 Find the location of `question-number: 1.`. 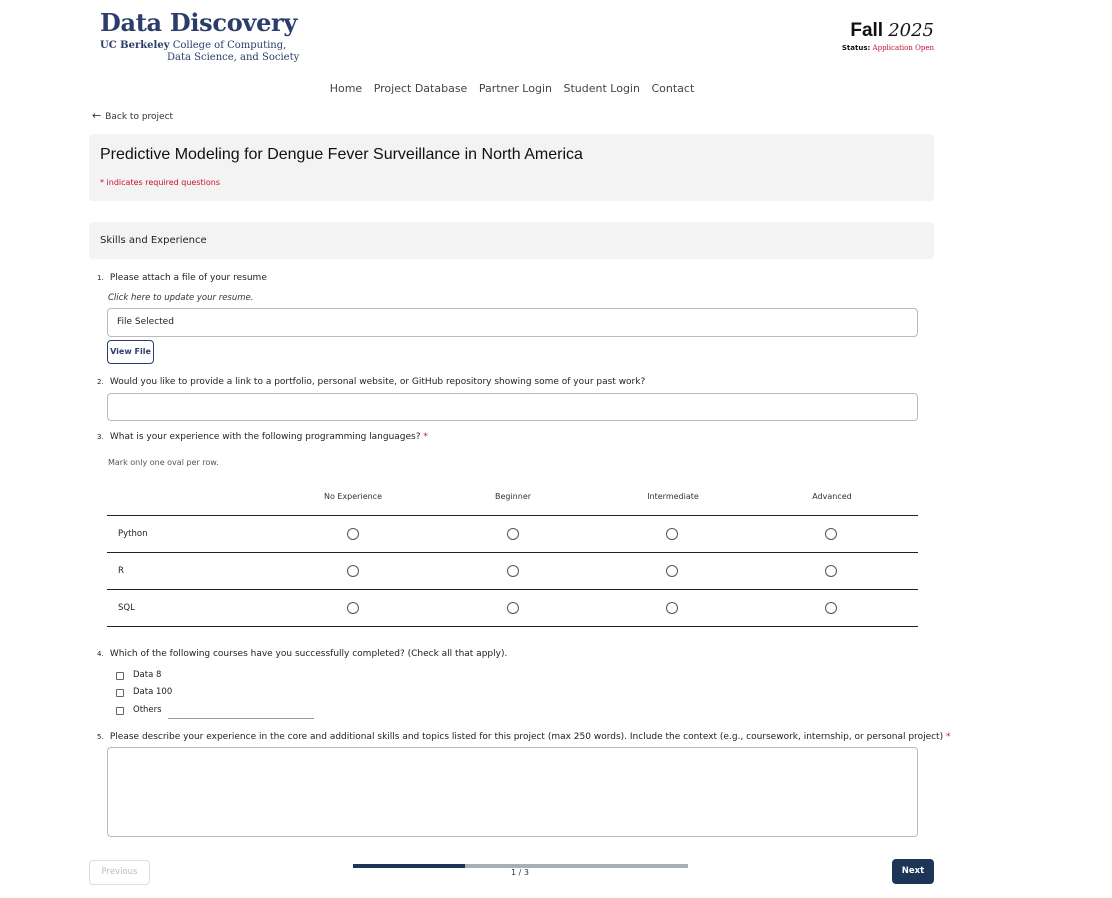

question-number: 1. is located at coordinates (100, 278).